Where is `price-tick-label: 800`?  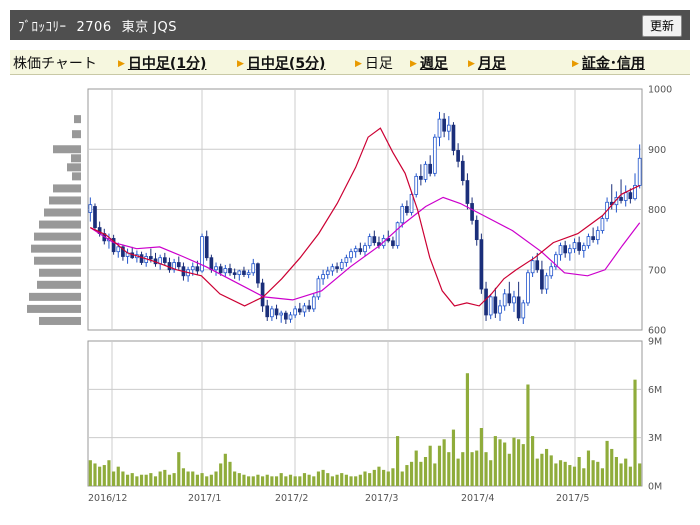 price-tick-label: 800 is located at coordinates (657, 210).